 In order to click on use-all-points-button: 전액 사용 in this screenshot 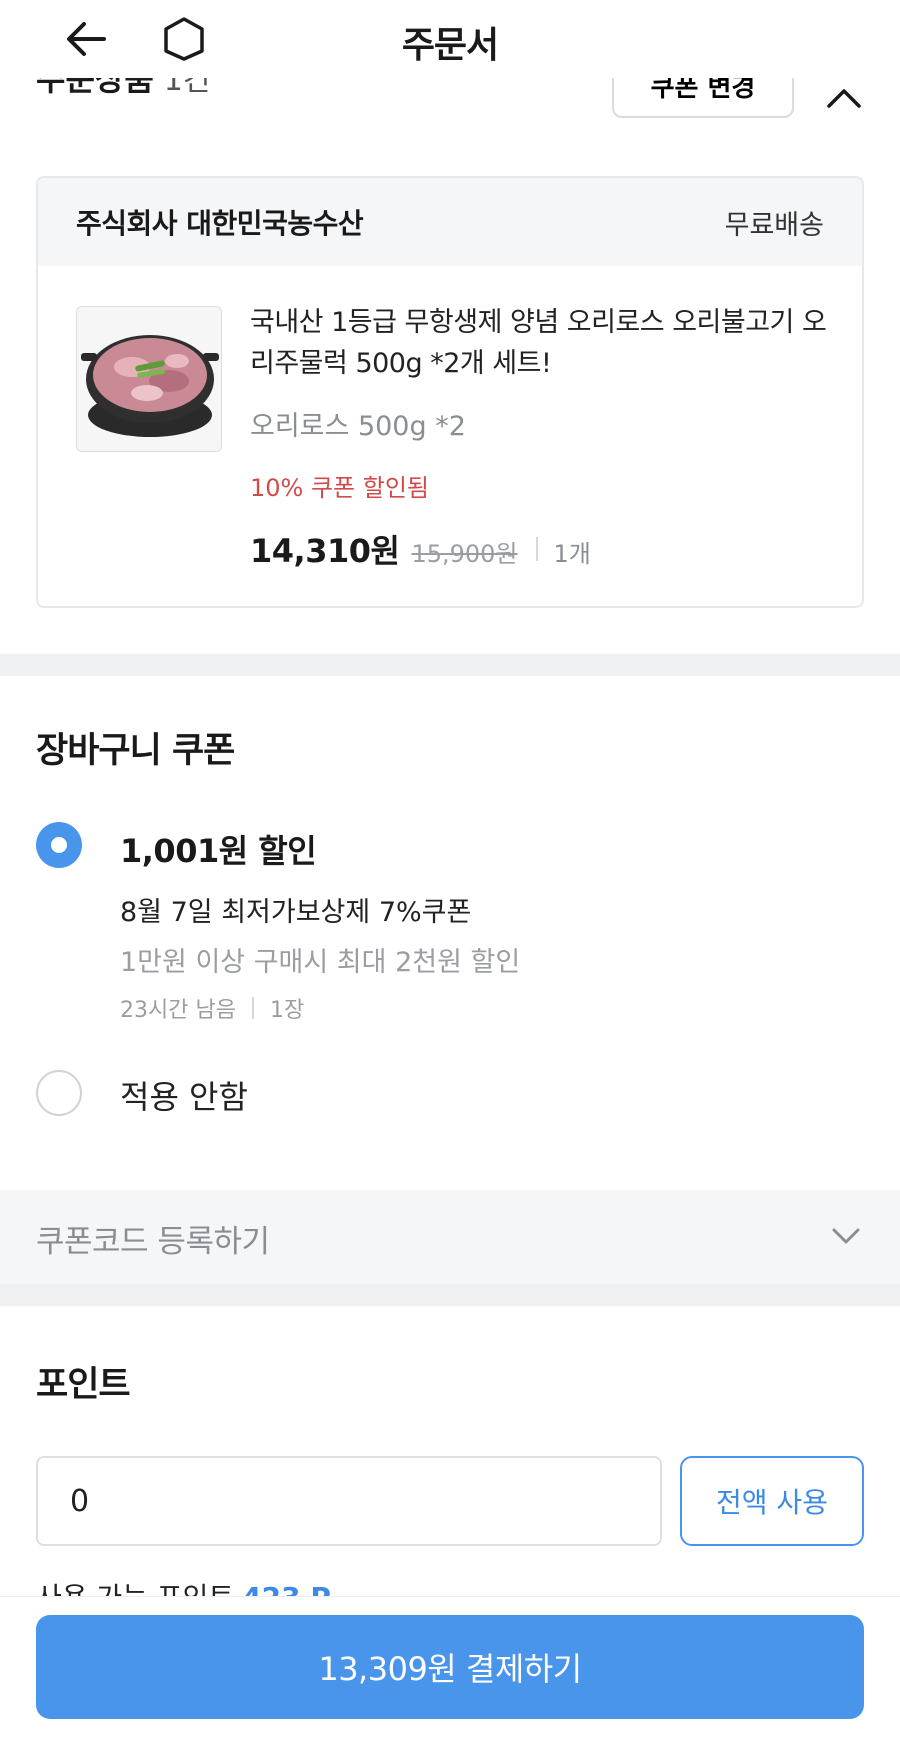, I will do `click(772, 1501)`.